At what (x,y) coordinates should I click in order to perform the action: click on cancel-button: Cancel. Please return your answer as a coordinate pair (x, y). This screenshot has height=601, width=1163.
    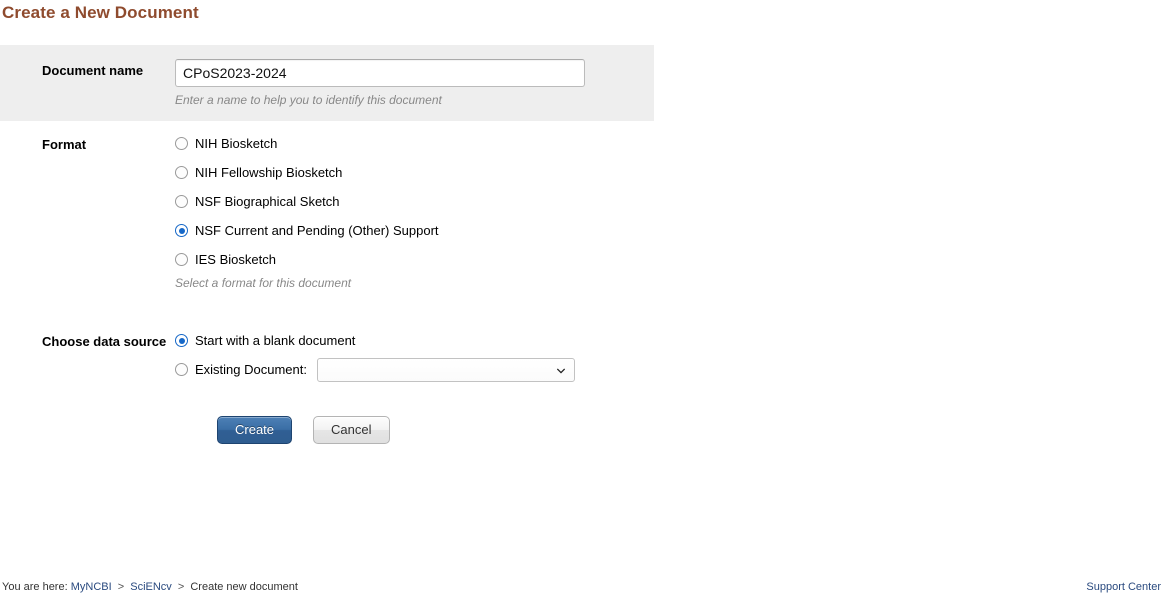
    Looking at the image, I should click on (351, 430).